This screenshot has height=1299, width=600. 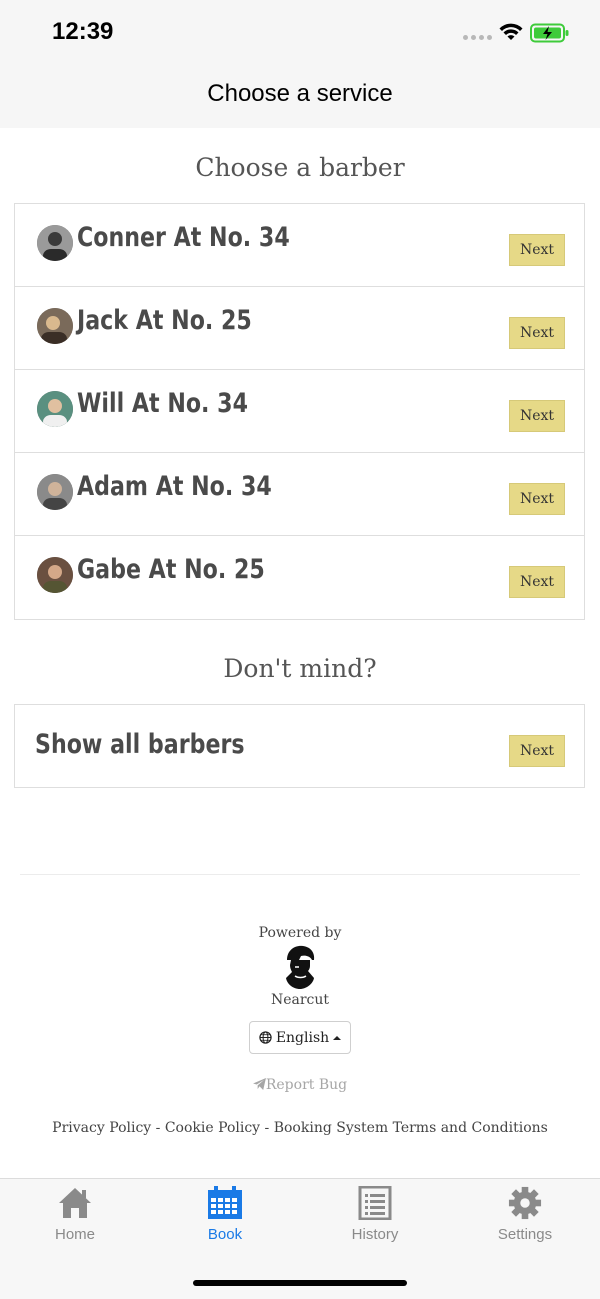 What do you see at coordinates (164, 320) in the screenshot?
I see `barber-name: Jack At No. 25` at bounding box center [164, 320].